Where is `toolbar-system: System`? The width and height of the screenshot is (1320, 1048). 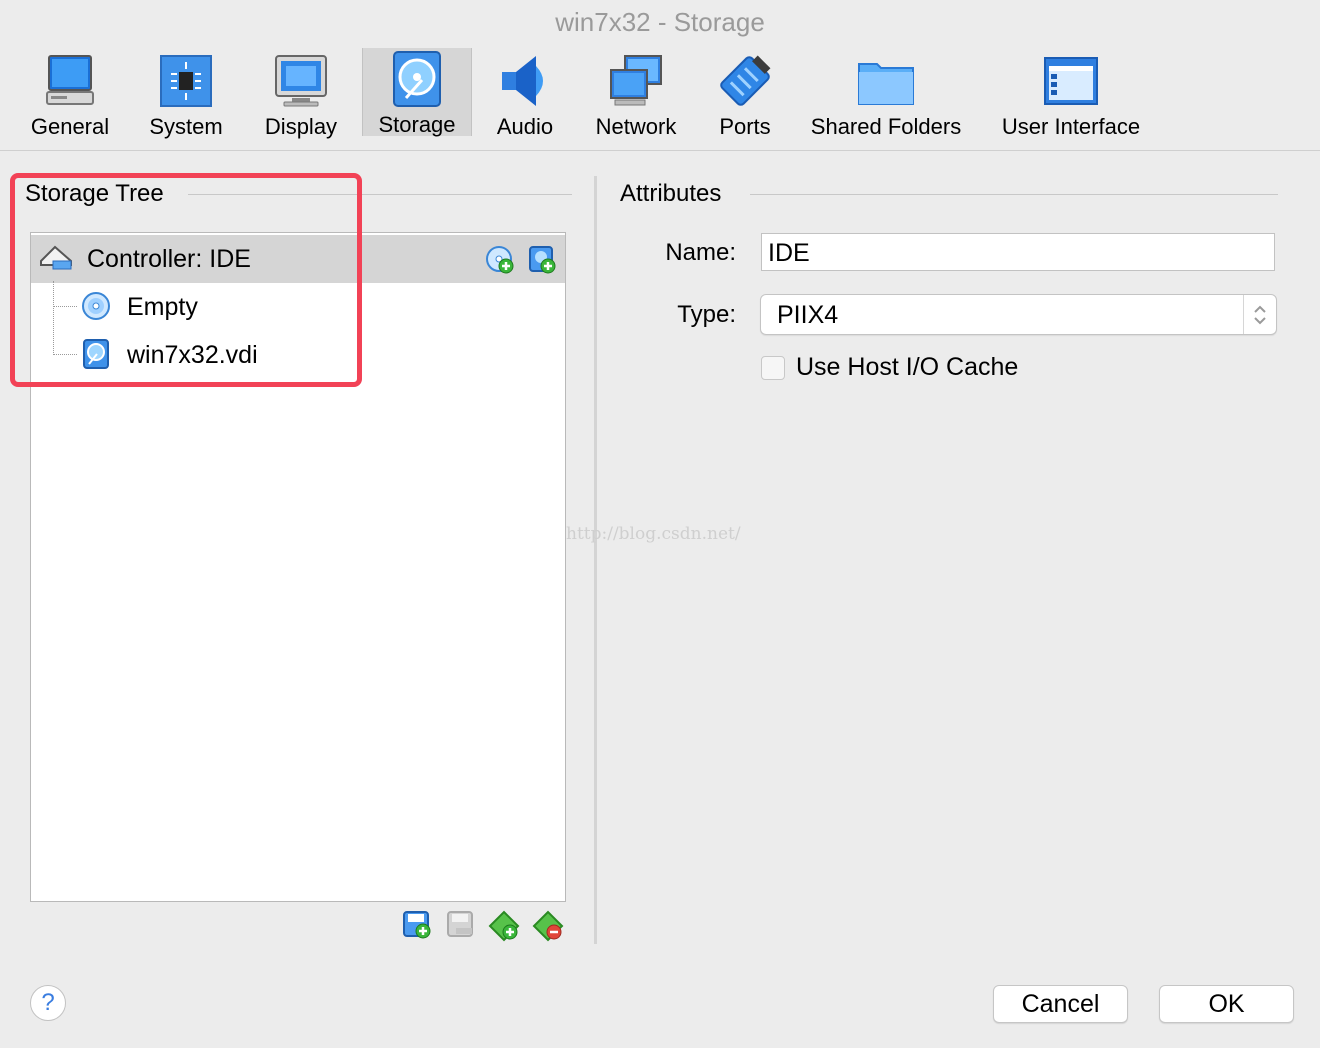 toolbar-system: System is located at coordinates (186, 96).